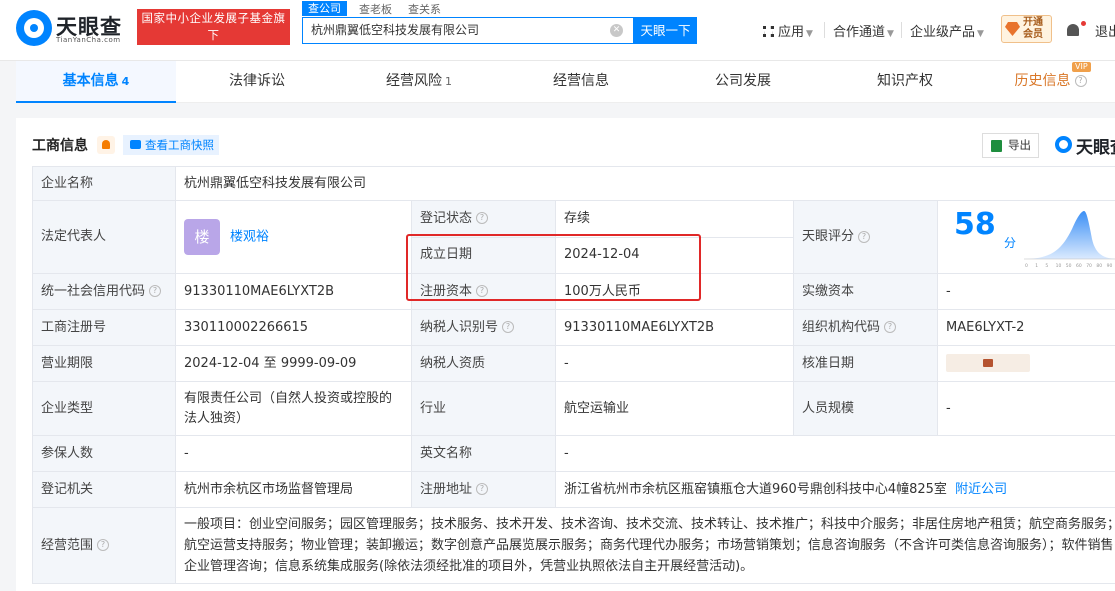  I want to click on tab-label: 经营风险, so click(414, 81).